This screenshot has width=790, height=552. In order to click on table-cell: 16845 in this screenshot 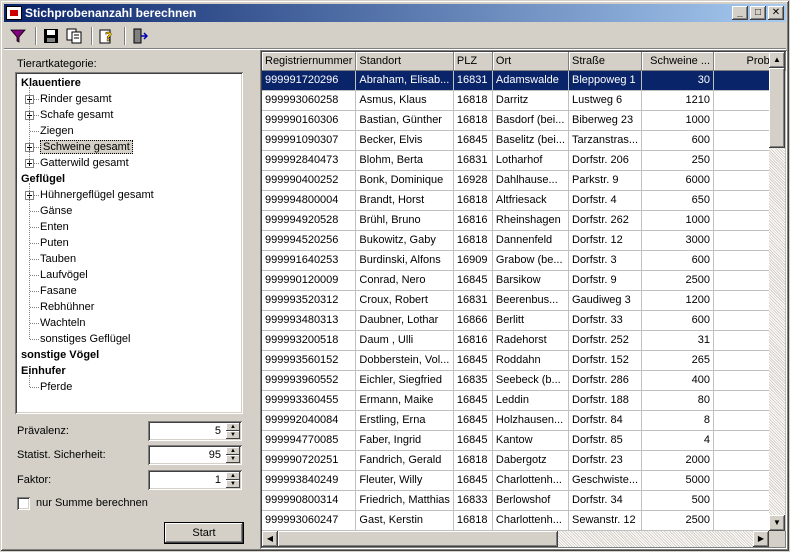, I will do `click(473, 400)`.